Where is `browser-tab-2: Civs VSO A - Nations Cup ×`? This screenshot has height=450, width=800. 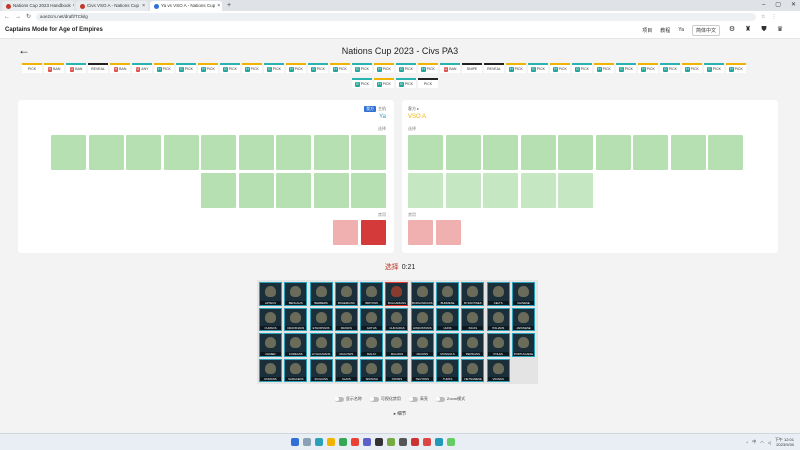 browser-tab-2: Civs VSO A - Nations Cup × is located at coordinates (112, 6).